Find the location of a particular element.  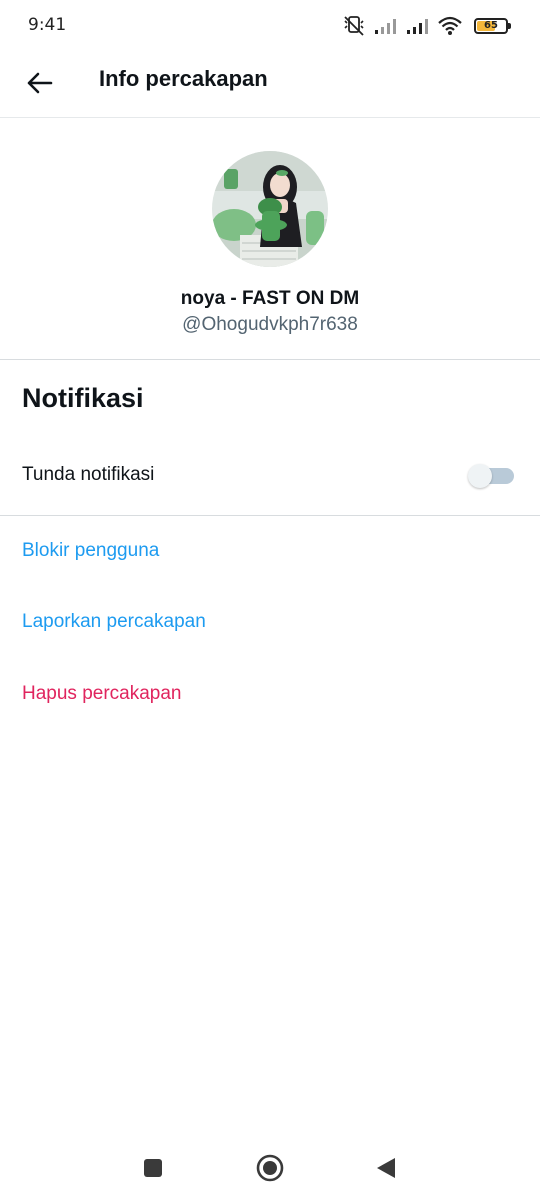

battery-icon: 65 is located at coordinates (492, 26).